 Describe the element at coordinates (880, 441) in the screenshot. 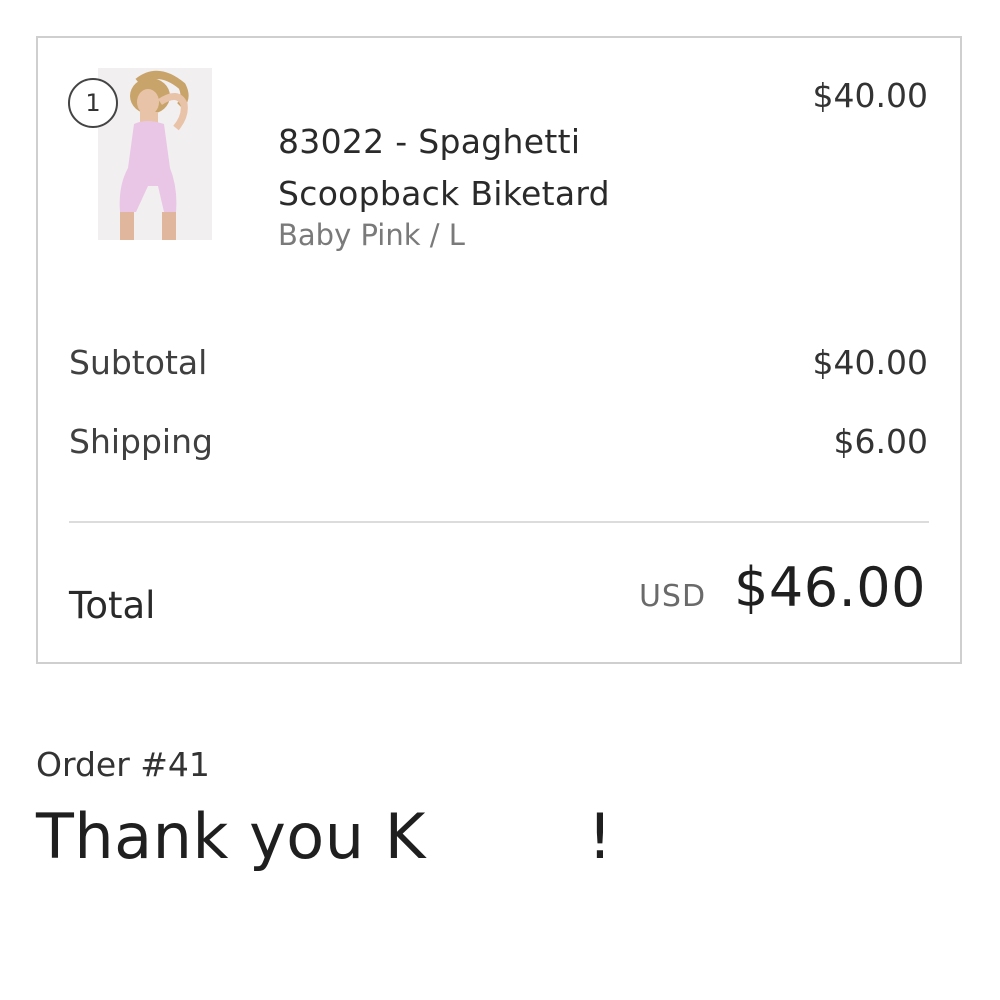

I see `shipping-value: $6.00` at that location.